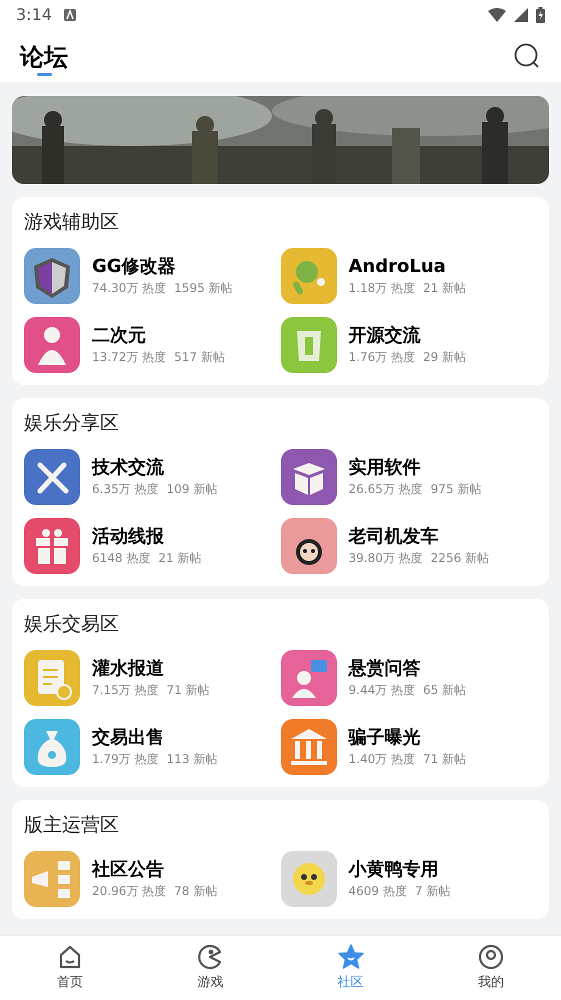 The width and height of the screenshot is (561, 1000). I want to click on post-count: 2256 新帖, so click(460, 558).